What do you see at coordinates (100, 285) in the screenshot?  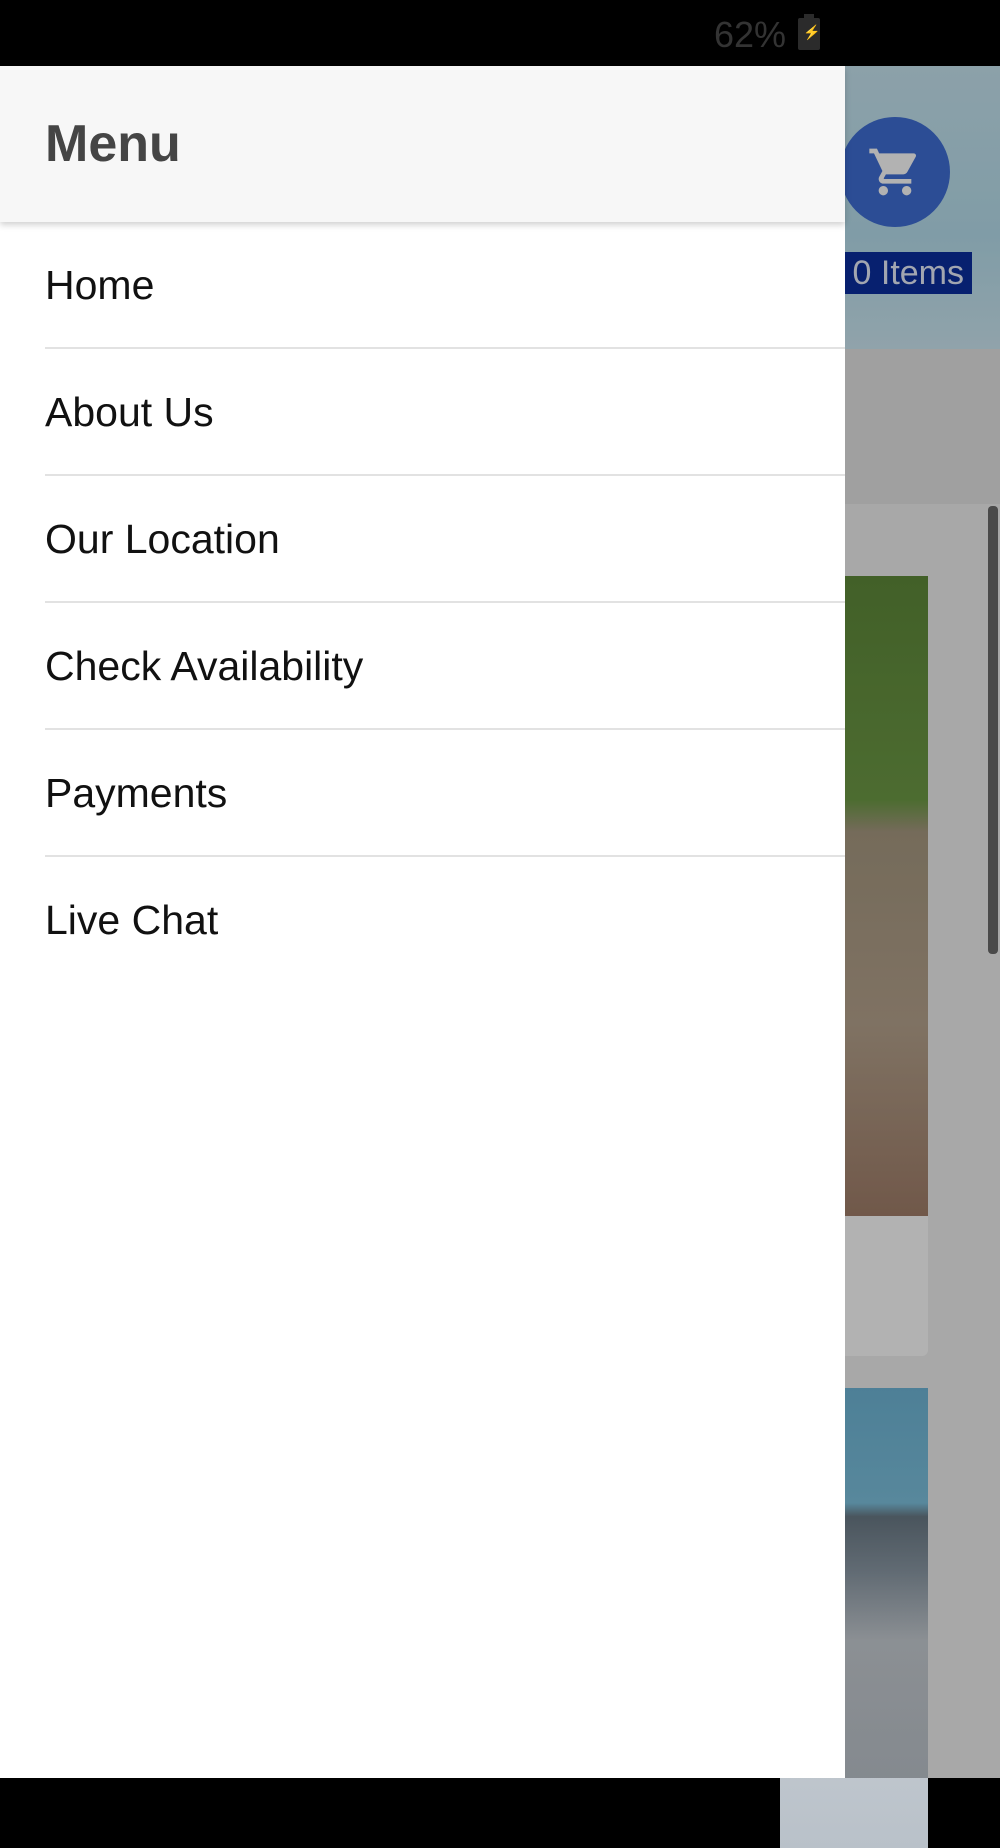 I see `menu-item-label: Home` at bounding box center [100, 285].